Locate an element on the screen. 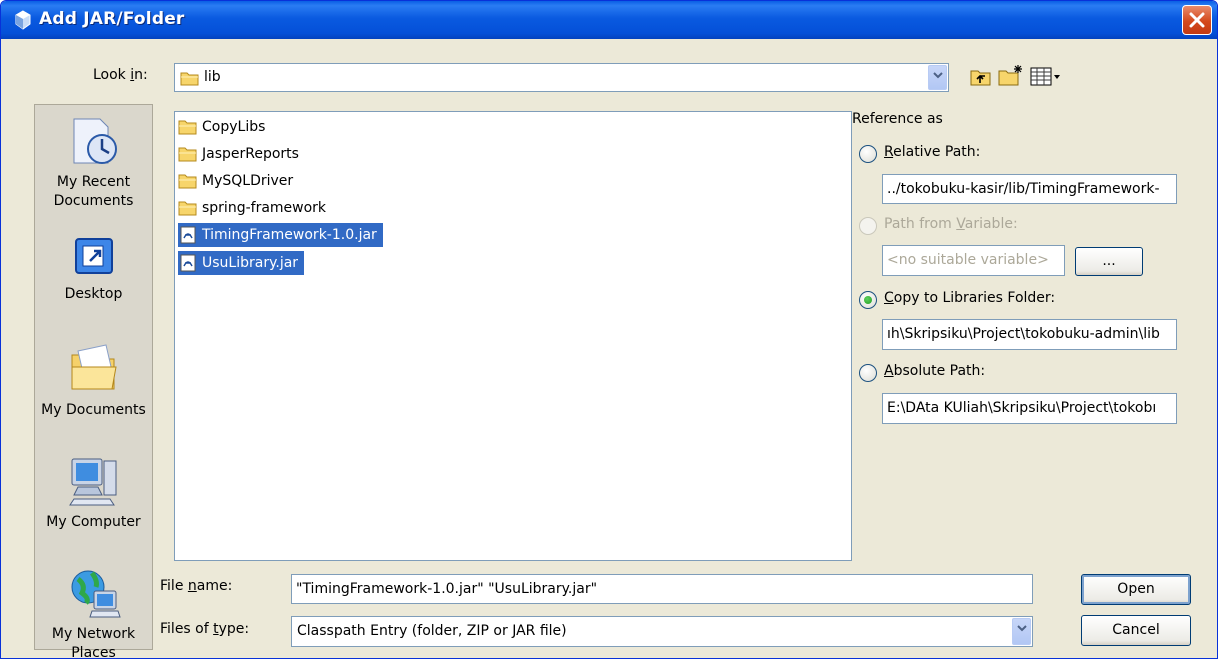 This screenshot has width=1218, height=659. java-cup-icon is located at coordinates (23, 20).